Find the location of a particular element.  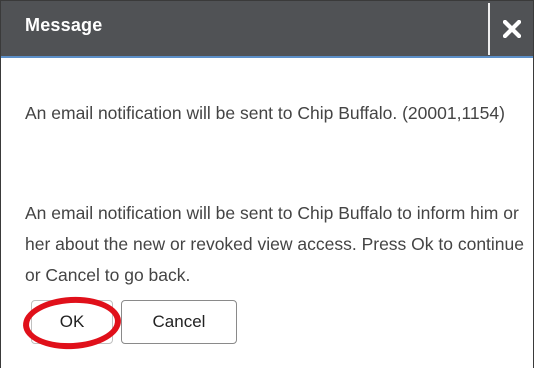

dialog-title: Message is located at coordinates (64, 25).